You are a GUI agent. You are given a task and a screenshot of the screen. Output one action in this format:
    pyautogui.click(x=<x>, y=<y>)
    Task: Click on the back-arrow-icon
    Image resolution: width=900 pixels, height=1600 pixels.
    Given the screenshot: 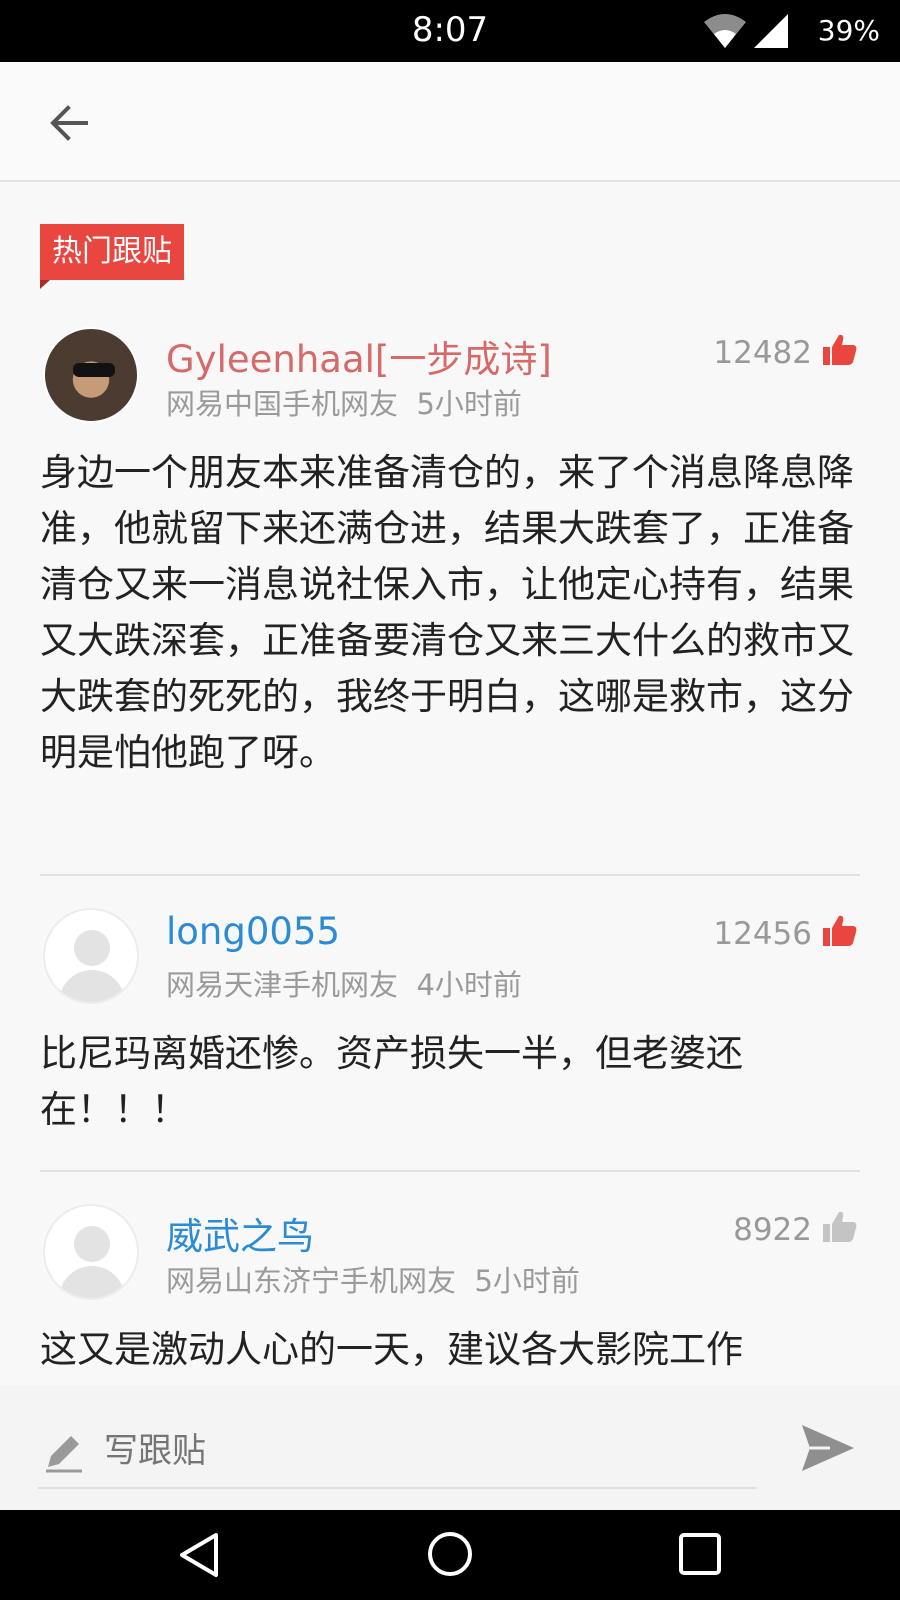 What is the action you would take?
    pyautogui.click(x=69, y=123)
    